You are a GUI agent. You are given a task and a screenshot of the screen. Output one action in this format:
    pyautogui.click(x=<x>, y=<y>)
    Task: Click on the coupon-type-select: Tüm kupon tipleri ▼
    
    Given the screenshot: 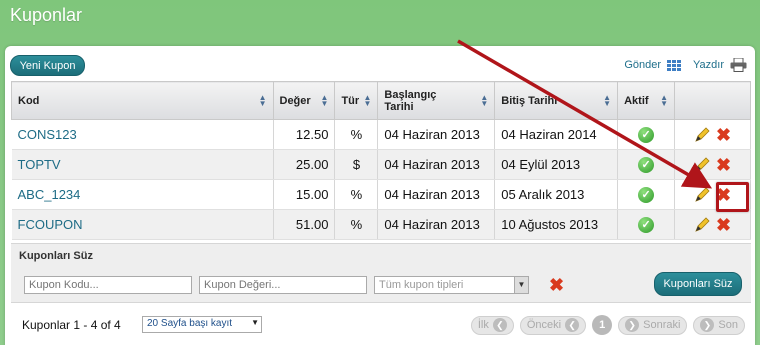 What is the action you would take?
    pyautogui.click(x=451, y=285)
    